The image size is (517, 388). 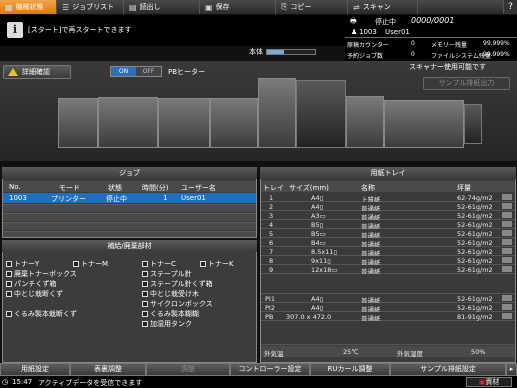 I want to click on tray-size: 12x18▭, so click(x=324, y=270).